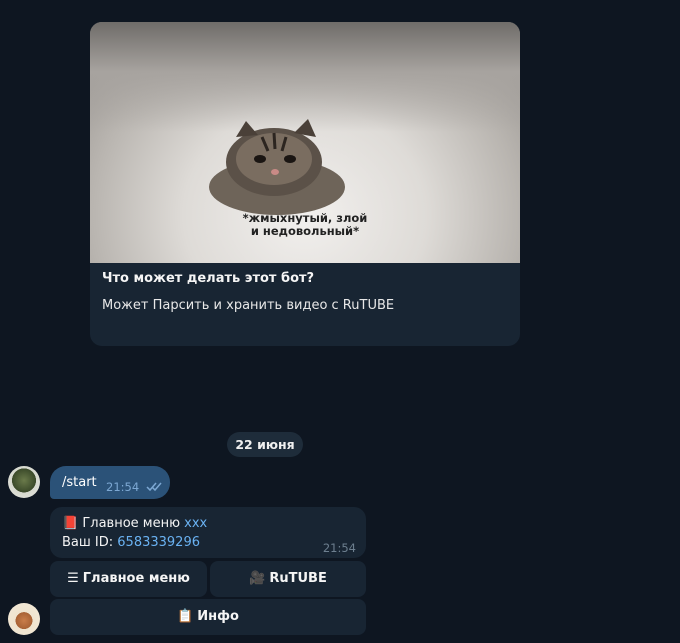 This screenshot has height=643, width=680. Describe the element at coordinates (196, 523) in the screenshot. I see `message-title-suffix: xxx` at that location.